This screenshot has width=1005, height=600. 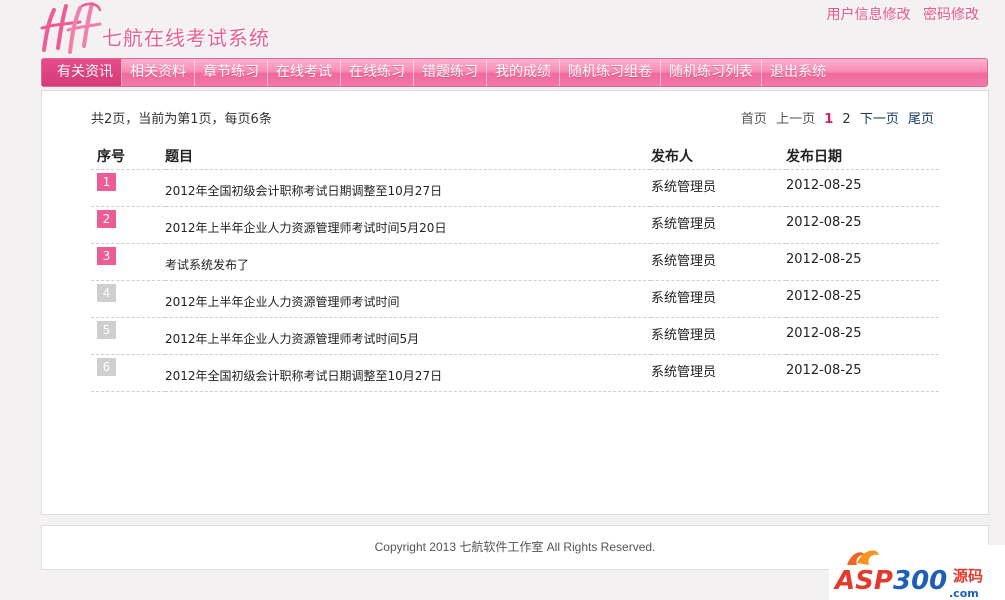 I want to click on row-index-badge: 4, so click(x=106, y=293).